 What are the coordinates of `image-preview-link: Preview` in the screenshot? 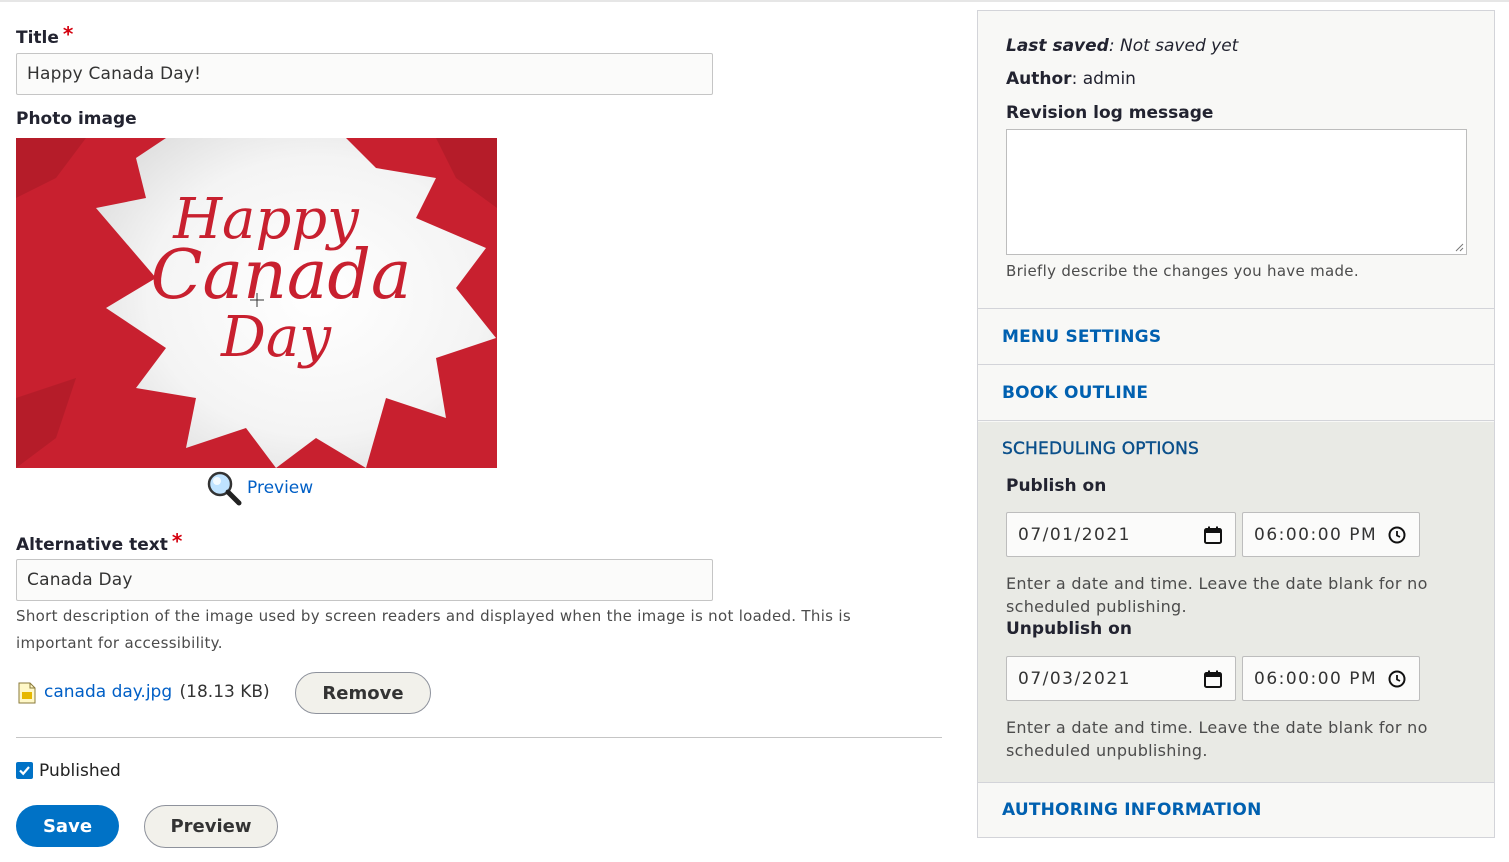 It's located at (280, 488).